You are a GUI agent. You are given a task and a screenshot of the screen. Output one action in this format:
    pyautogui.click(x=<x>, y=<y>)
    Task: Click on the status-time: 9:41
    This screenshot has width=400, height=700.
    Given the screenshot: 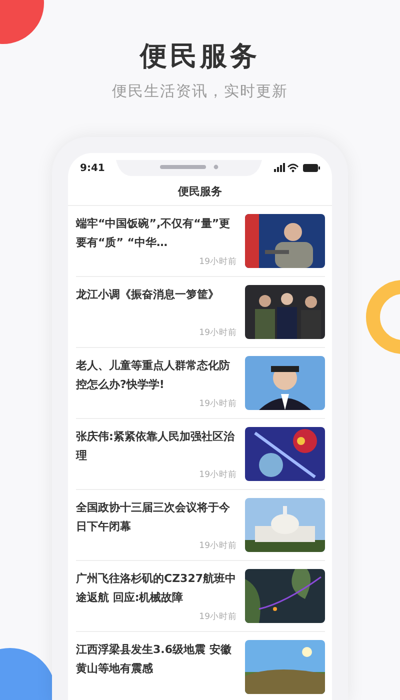 What is the action you would take?
    pyautogui.click(x=92, y=168)
    